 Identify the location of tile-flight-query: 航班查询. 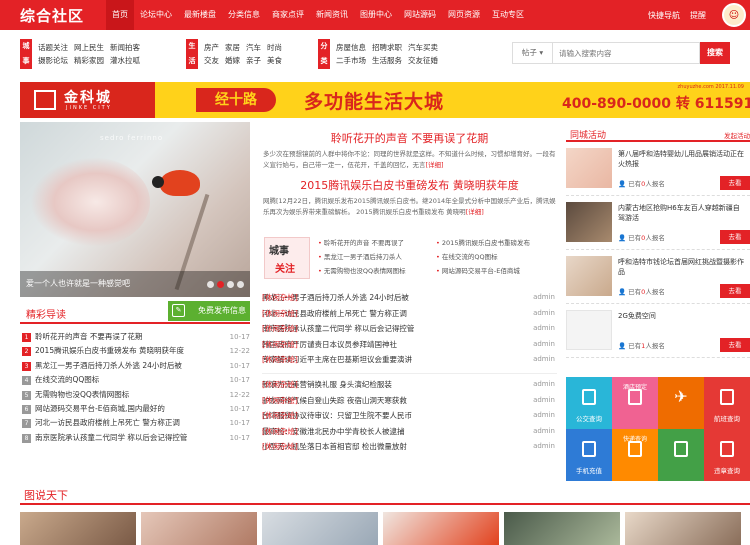
(727, 403).